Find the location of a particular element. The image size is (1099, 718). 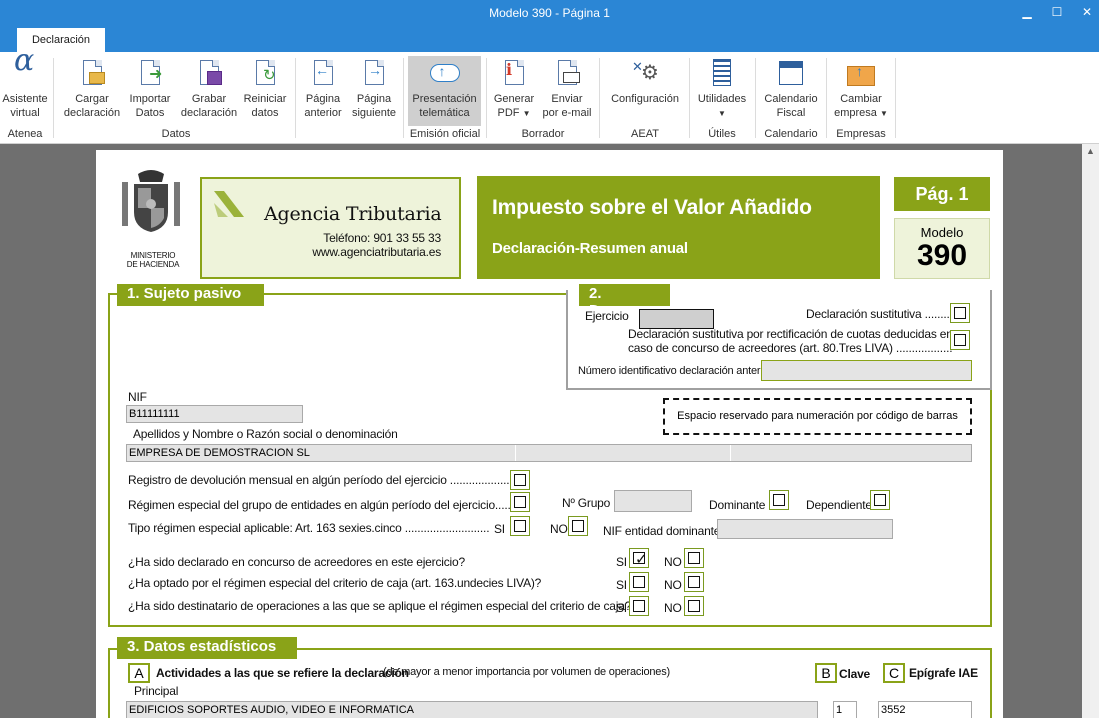

epigrafe-input: 3552 is located at coordinates (925, 709).